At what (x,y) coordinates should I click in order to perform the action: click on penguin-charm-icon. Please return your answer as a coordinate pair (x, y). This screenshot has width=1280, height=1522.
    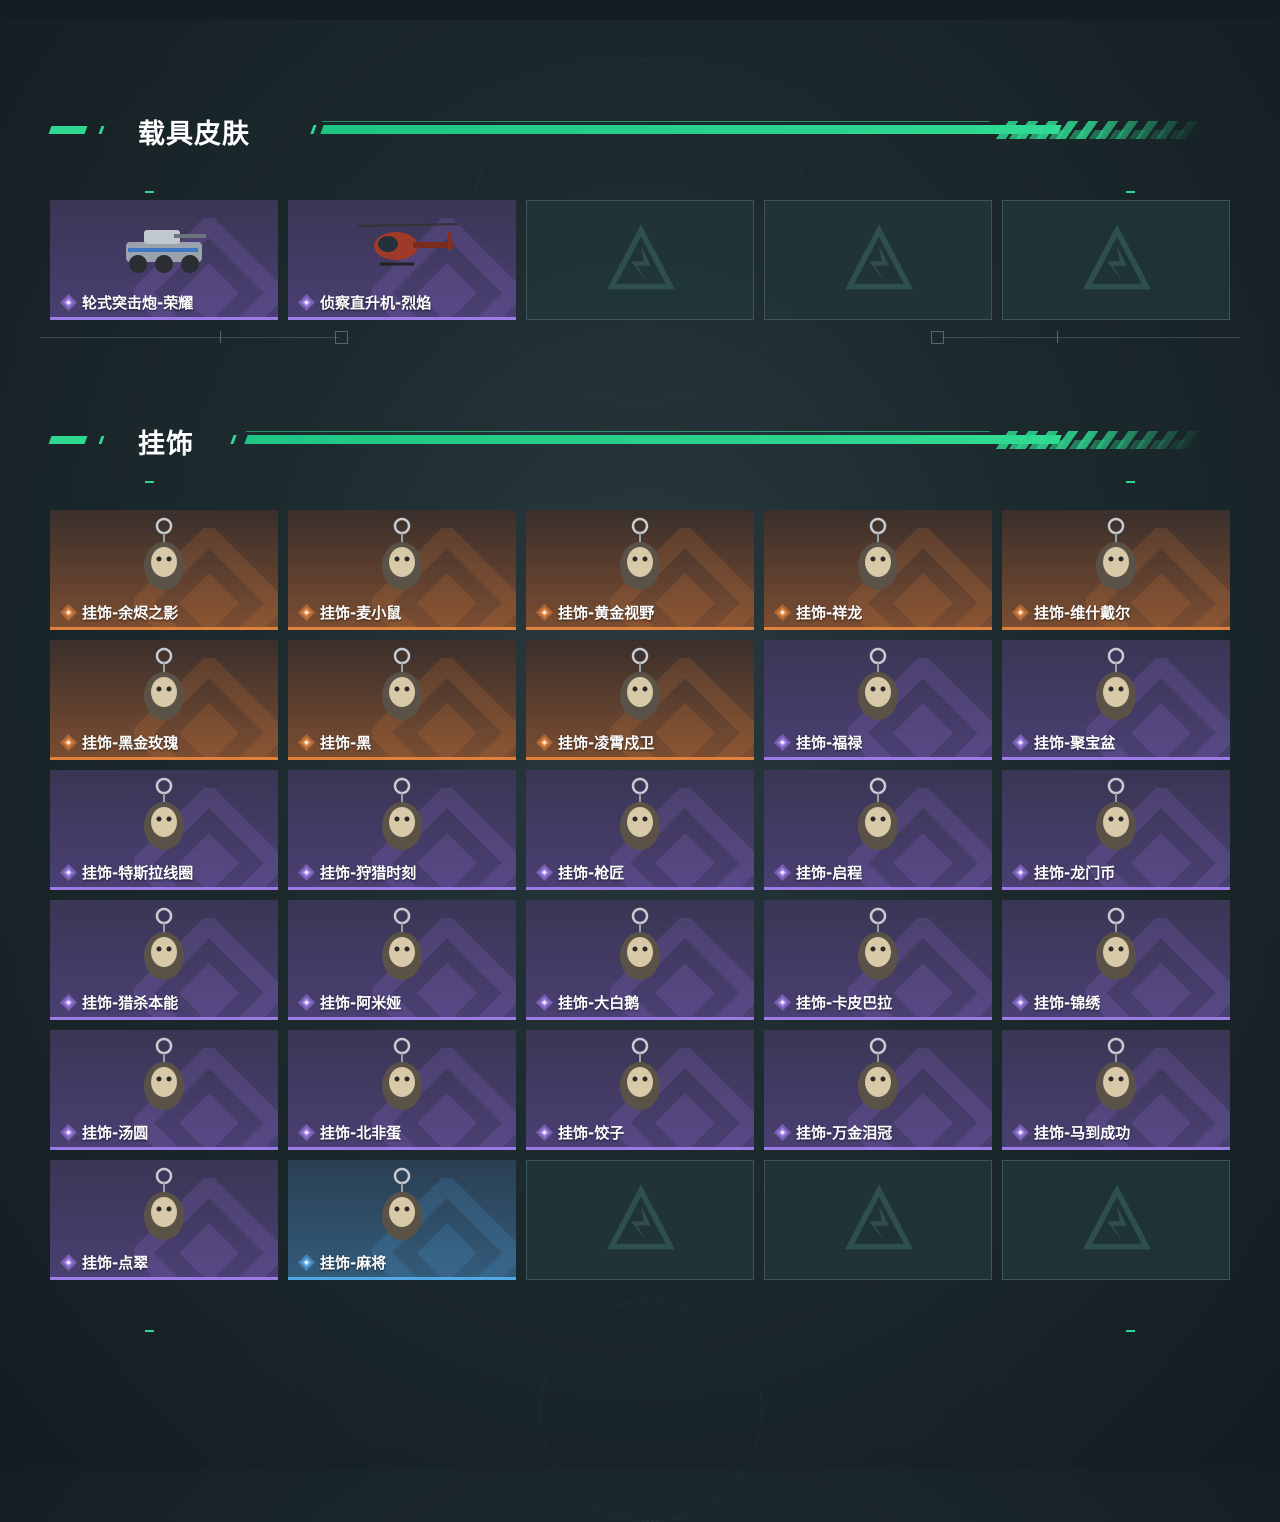
    Looking at the image, I should click on (640, 683).